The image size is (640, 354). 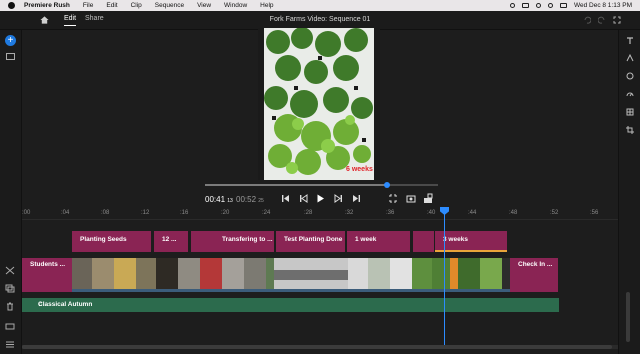 I want to click on video-preview: 6 weeks, so click(x=319, y=104).